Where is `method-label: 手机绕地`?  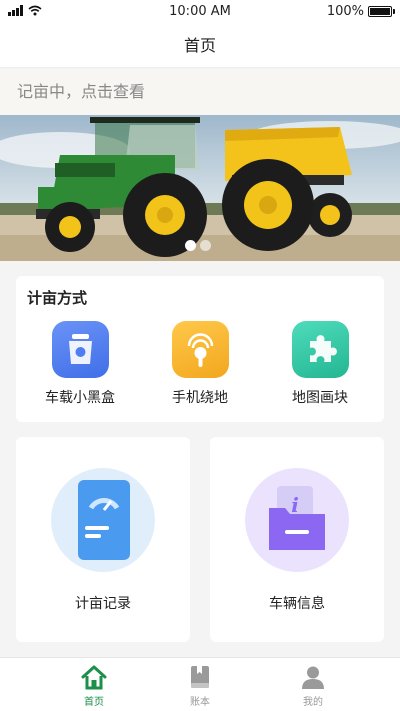
method-label: 手机绕地 is located at coordinates (200, 398).